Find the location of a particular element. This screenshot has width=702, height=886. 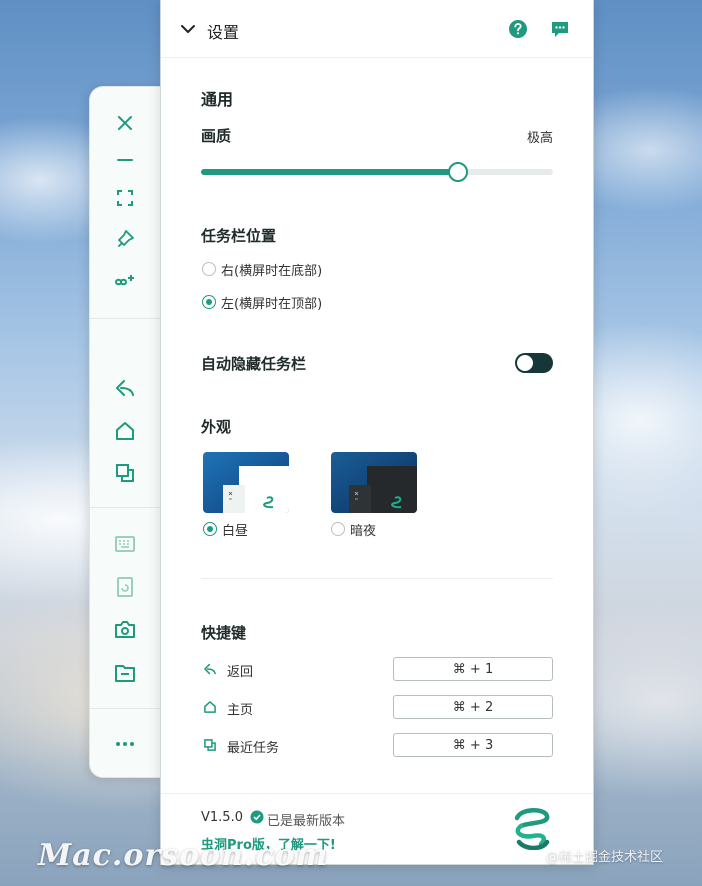

minimize-button is located at coordinates (125, 160).